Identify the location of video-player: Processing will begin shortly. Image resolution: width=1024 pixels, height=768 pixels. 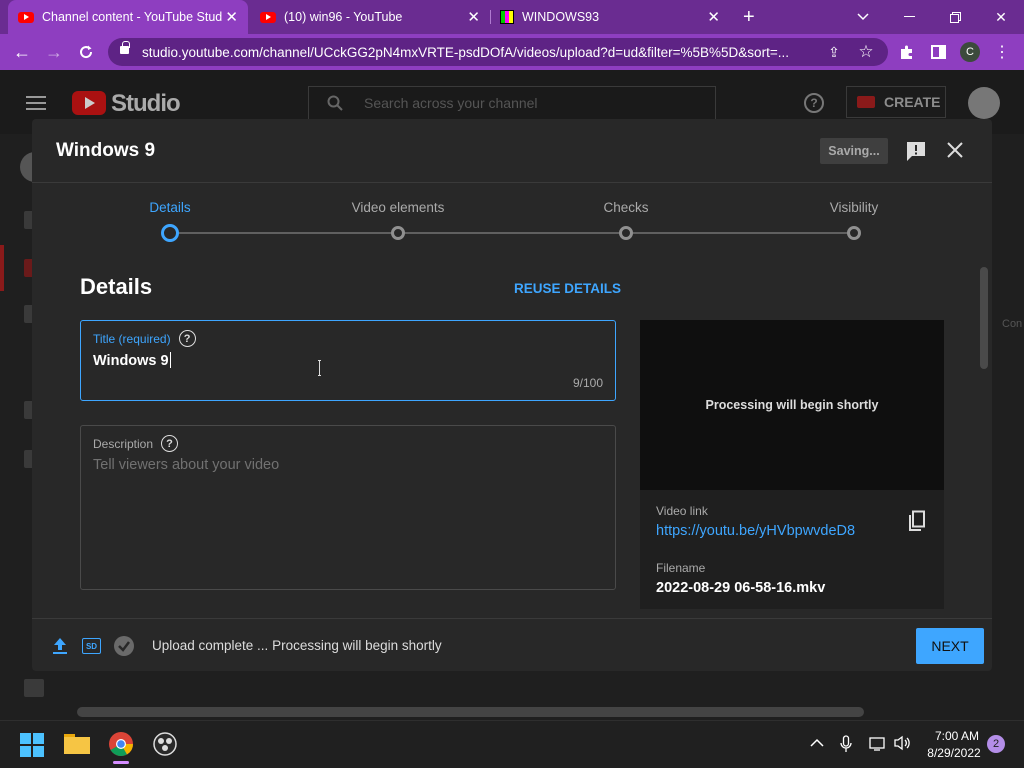
(792, 405).